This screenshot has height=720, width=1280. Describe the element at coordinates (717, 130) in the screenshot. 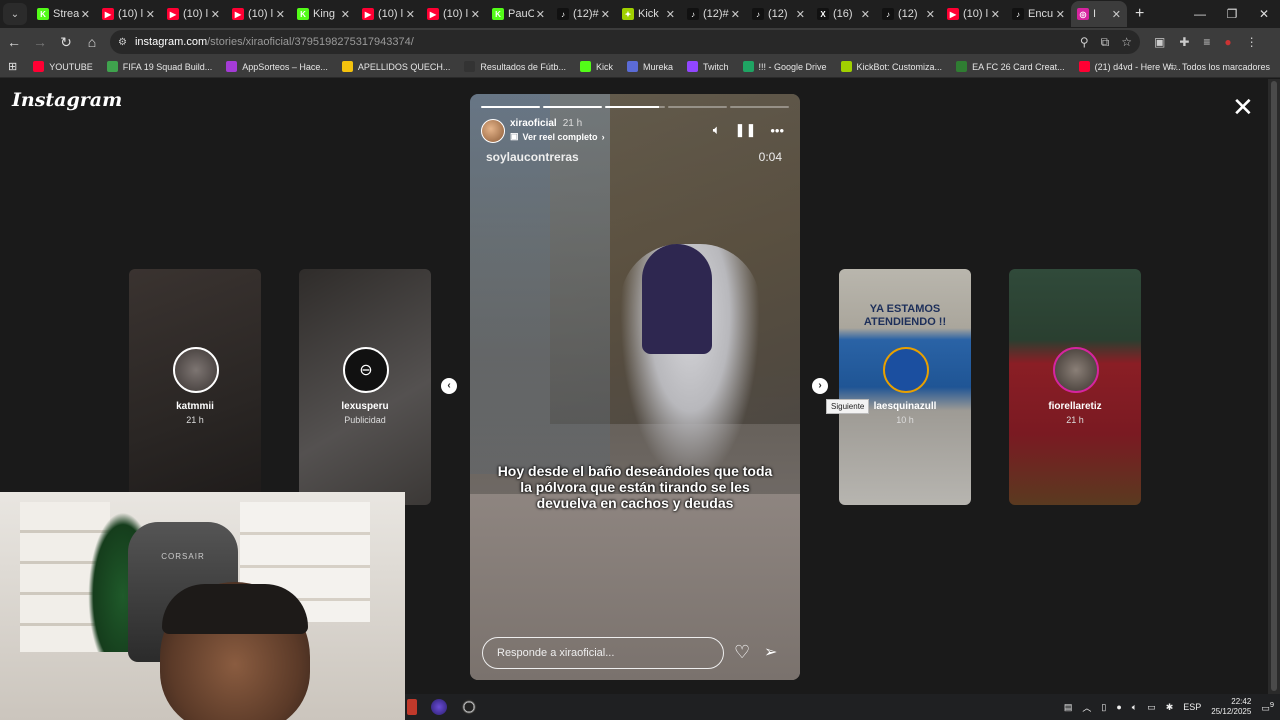

I see `mute-icon: 🔈︎` at that location.